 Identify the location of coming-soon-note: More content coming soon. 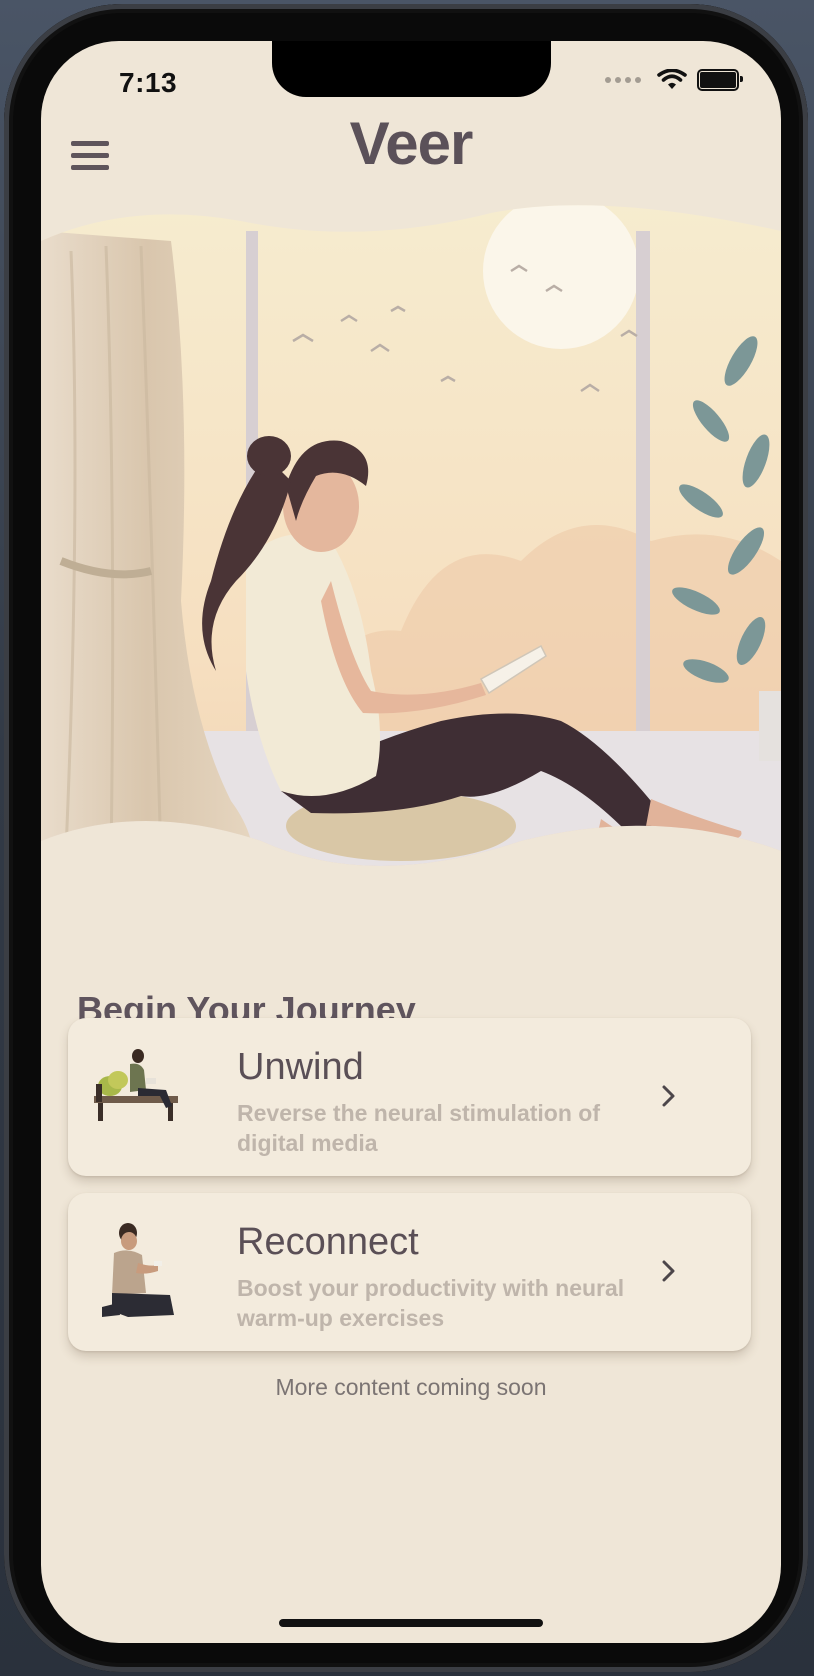
(411, 1387).